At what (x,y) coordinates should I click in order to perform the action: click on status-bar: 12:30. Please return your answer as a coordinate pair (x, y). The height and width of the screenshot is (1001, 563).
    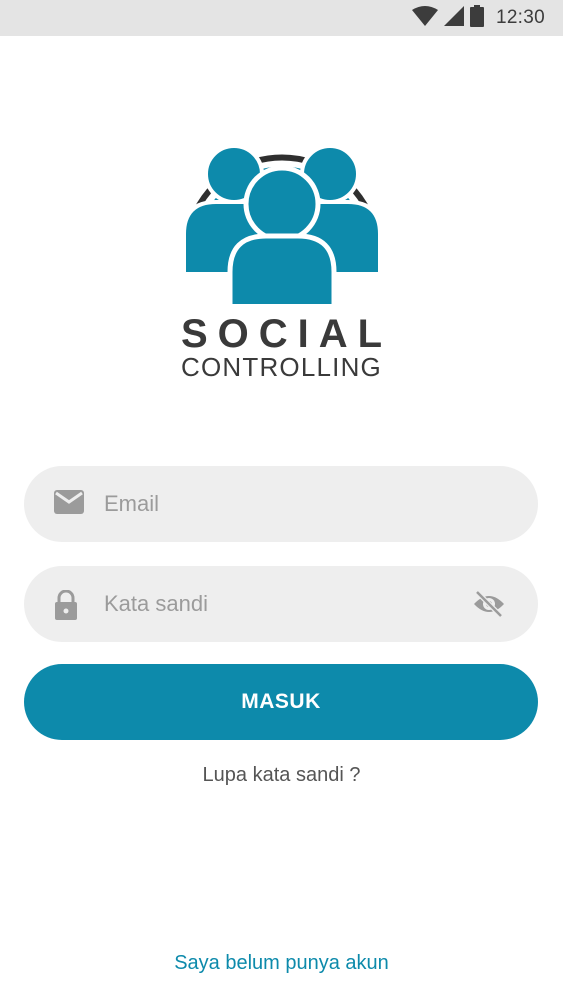
    Looking at the image, I should click on (281, 18).